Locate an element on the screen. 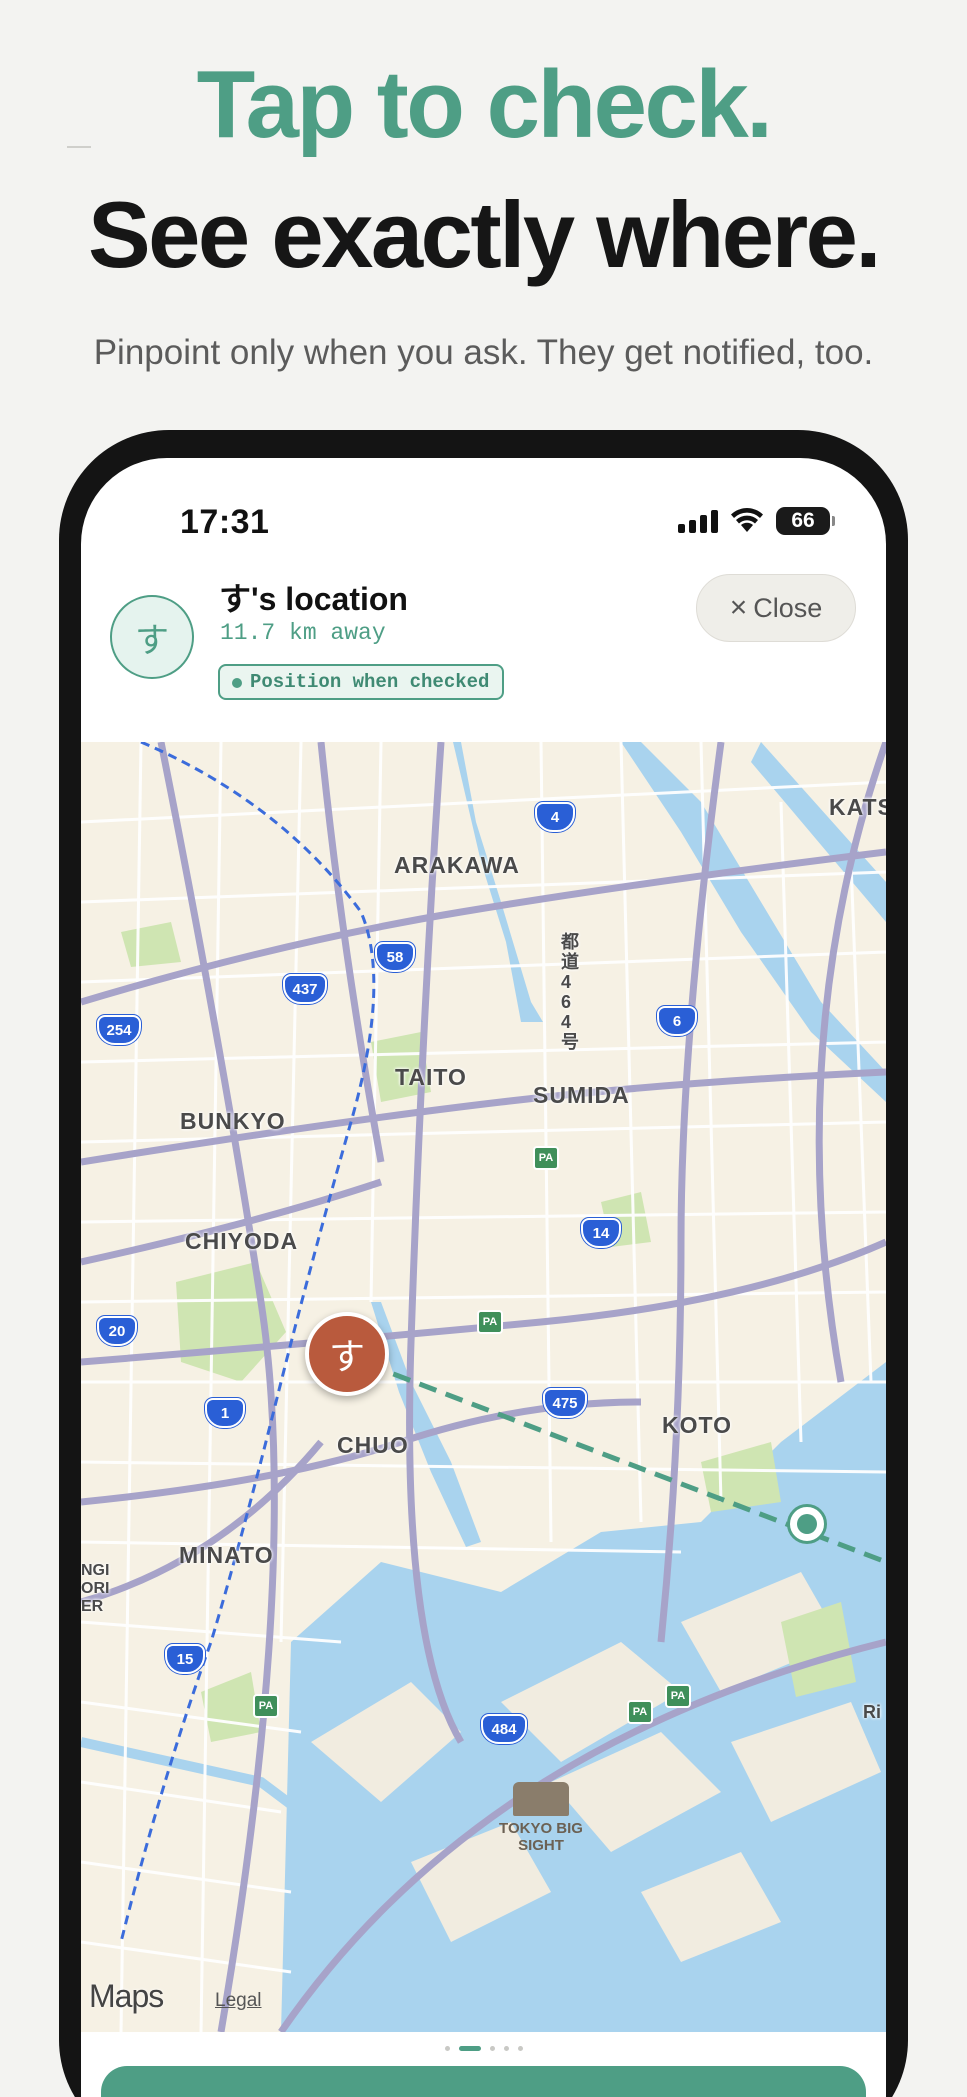 The image size is (967, 2097). legal-link: Legal is located at coordinates (238, 2001).